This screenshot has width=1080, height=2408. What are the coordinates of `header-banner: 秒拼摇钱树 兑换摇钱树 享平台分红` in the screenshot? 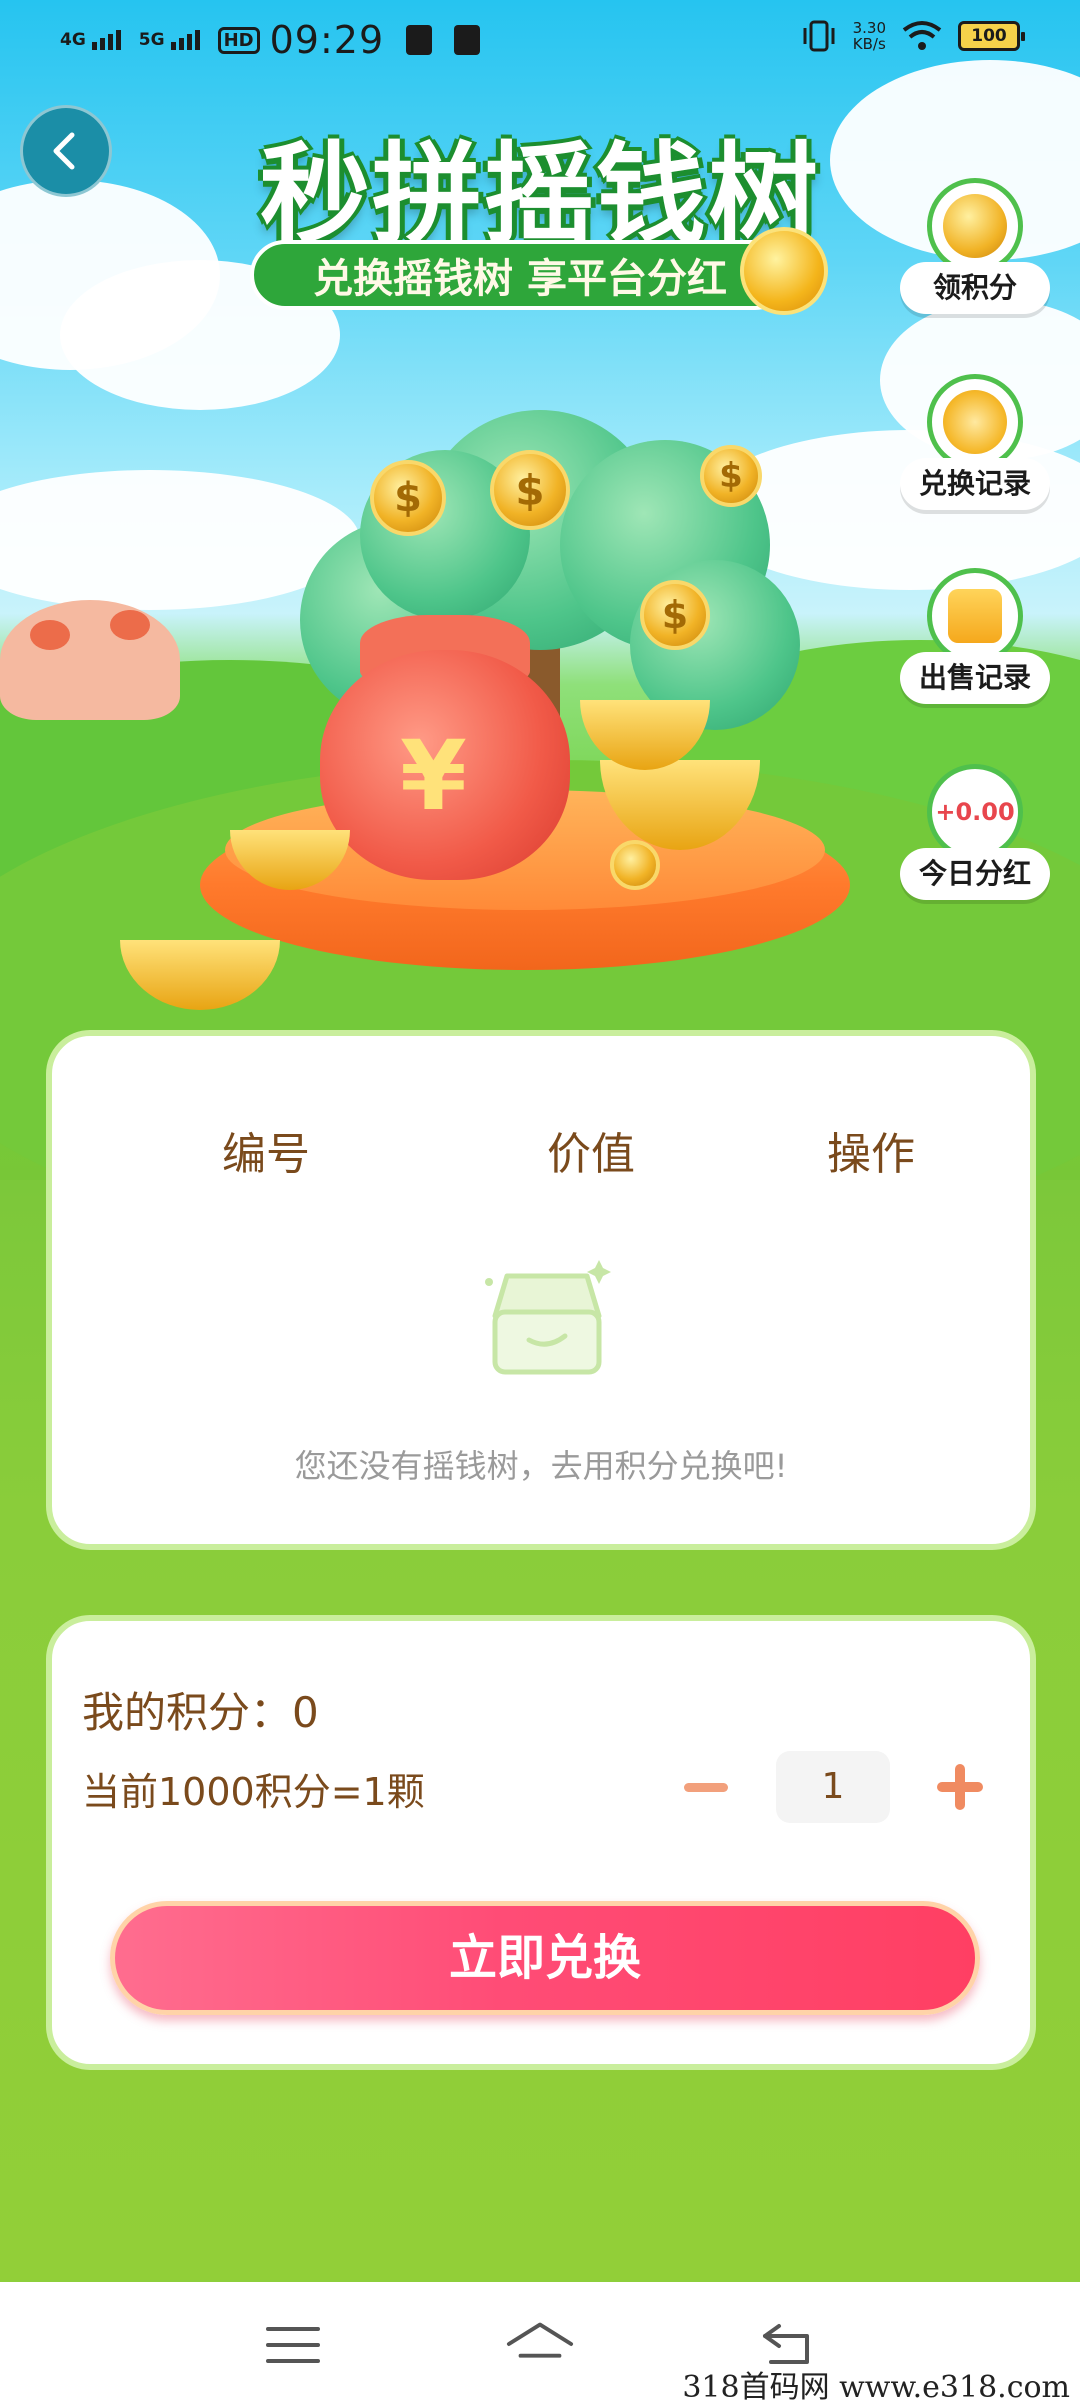 It's located at (540, 215).